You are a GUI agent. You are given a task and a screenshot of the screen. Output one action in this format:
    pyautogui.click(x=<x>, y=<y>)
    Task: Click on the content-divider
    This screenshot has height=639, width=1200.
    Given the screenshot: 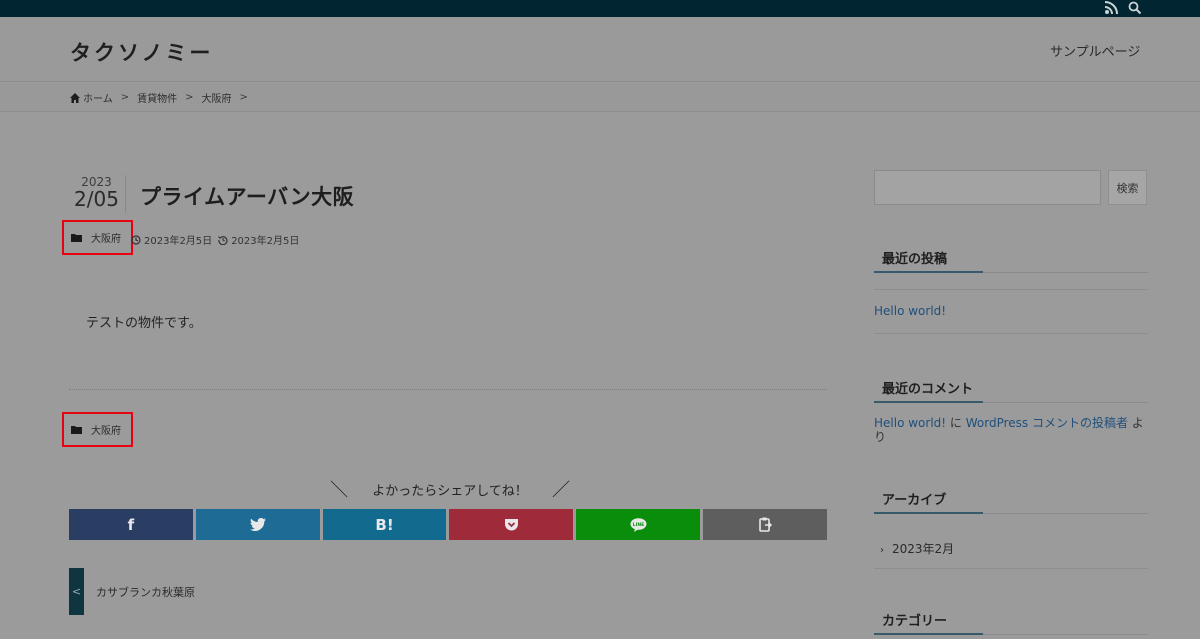 What is the action you would take?
    pyautogui.click(x=448, y=389)
    